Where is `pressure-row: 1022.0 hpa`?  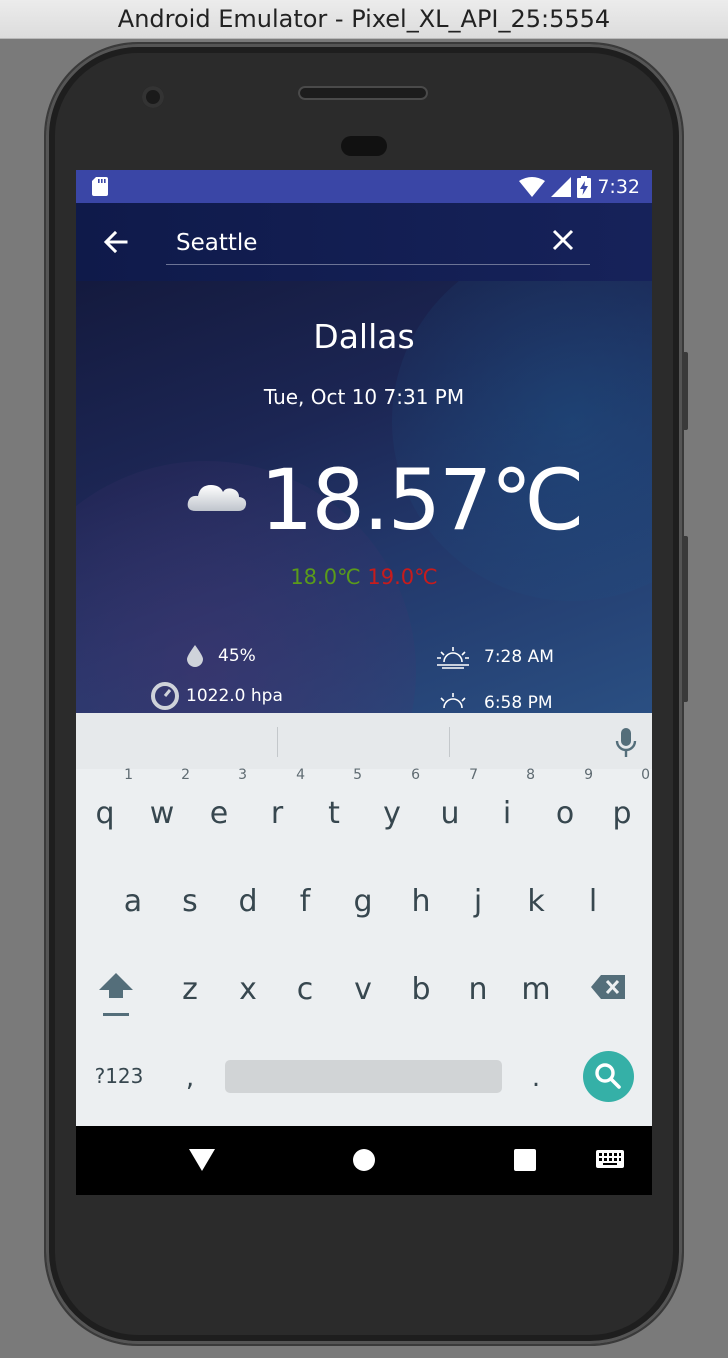 pressure-row: 1022.0 hpa is located at coordinates (216, 696).